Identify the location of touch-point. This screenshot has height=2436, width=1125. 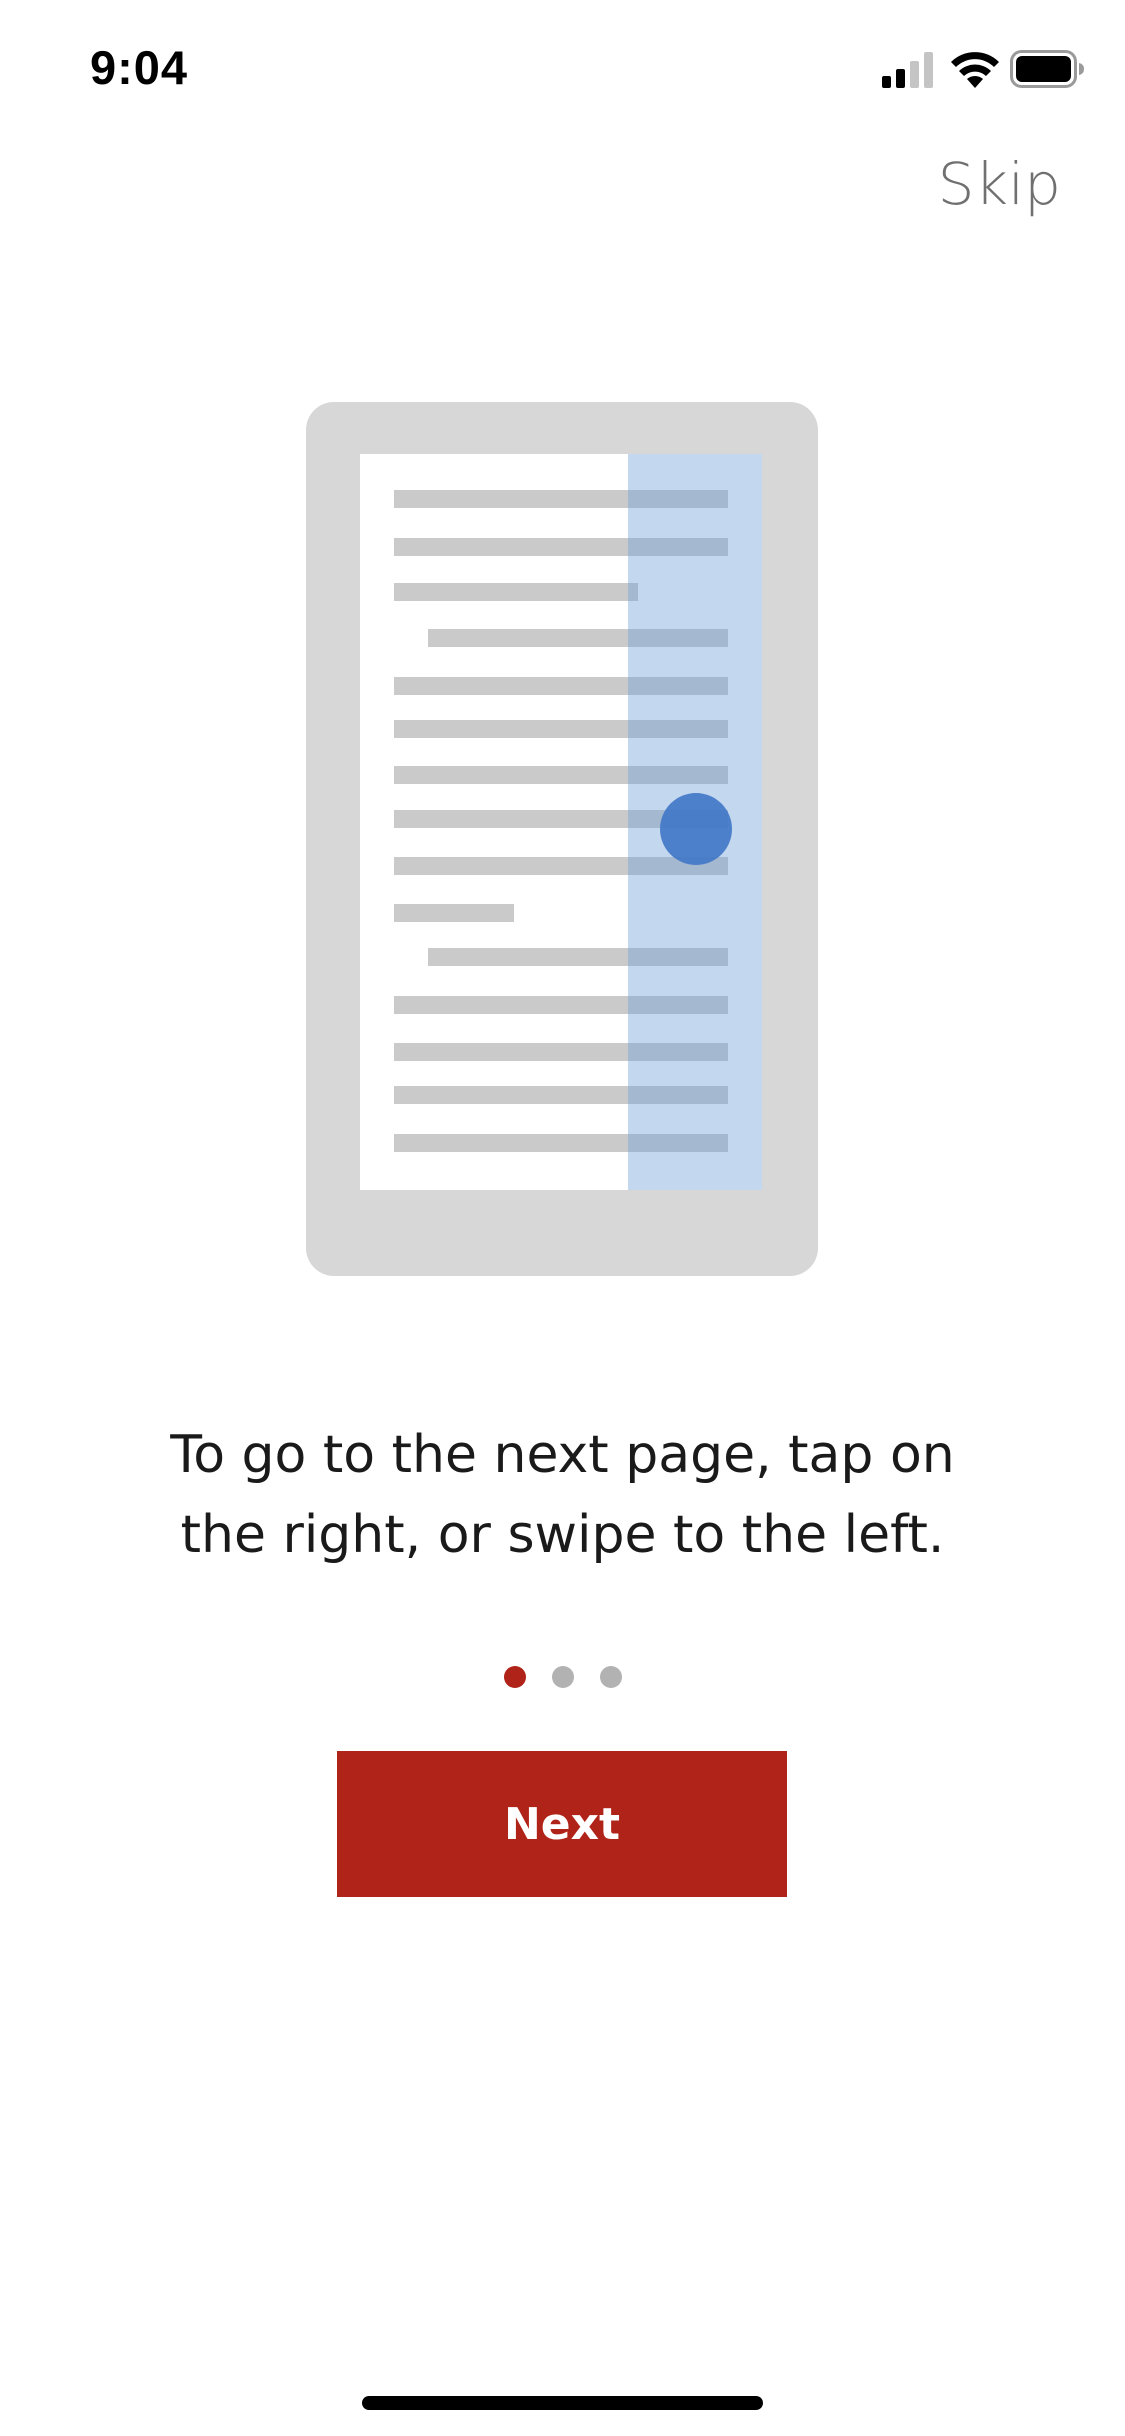
(696, 829).